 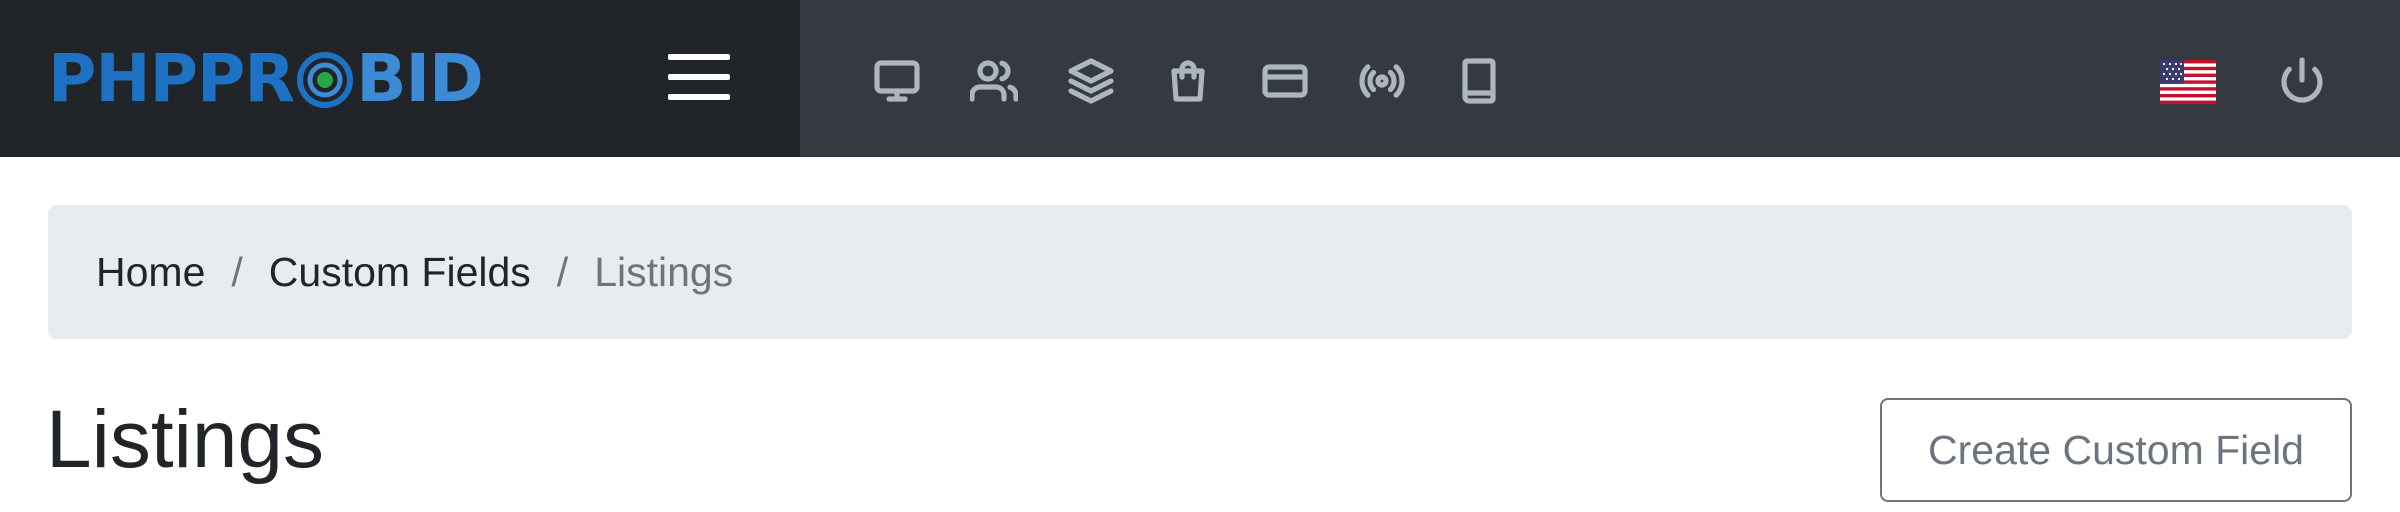 What do you see at coordinates (150, 272) in the screenshot?
I see `breadcrumb-item-home: Home` at bounding box center [150, 272].